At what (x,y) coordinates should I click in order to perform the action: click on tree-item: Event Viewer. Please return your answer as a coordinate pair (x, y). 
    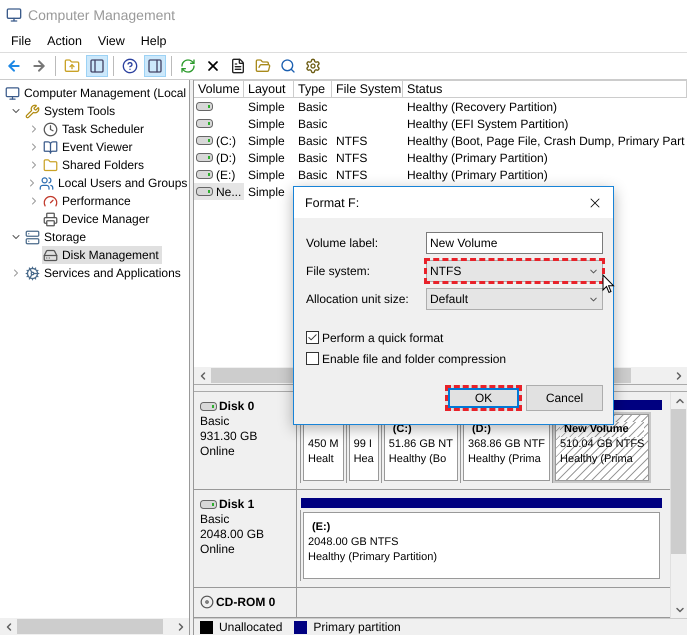
    Looking at the image, I should click on (89, 147).